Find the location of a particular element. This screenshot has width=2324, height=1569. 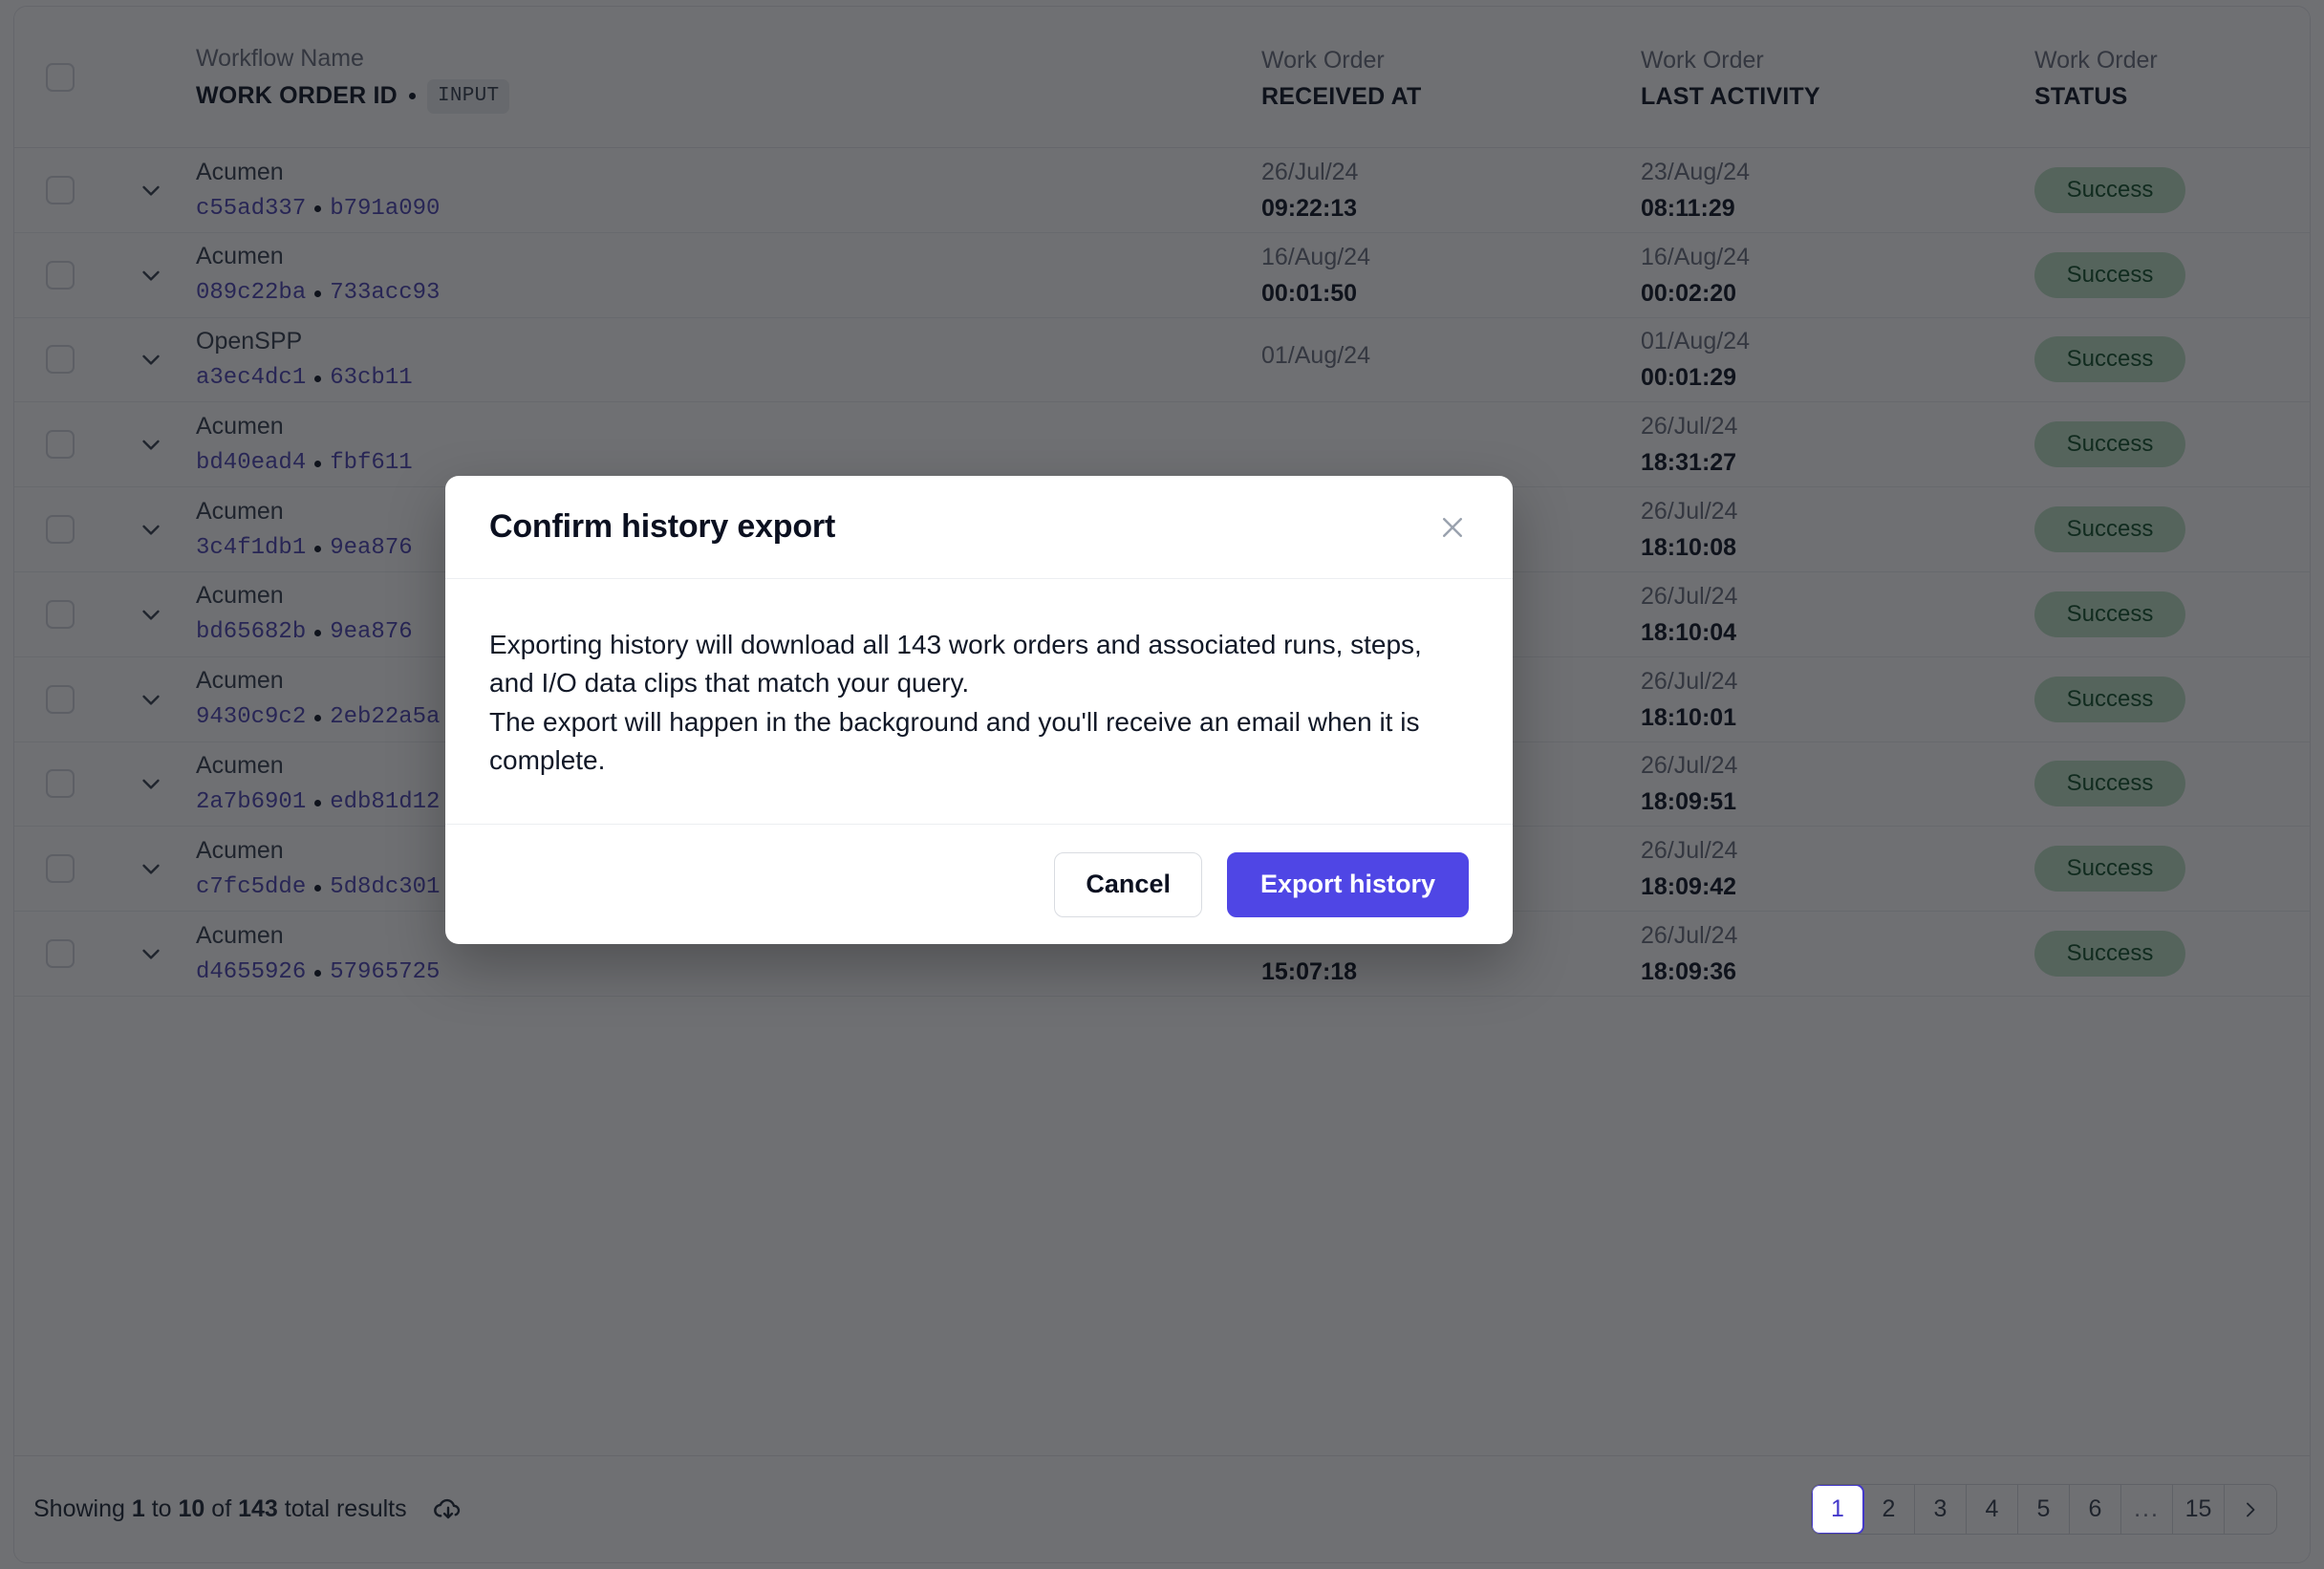

dialog-title: Confirm history export is located at coordinates (662, 527).